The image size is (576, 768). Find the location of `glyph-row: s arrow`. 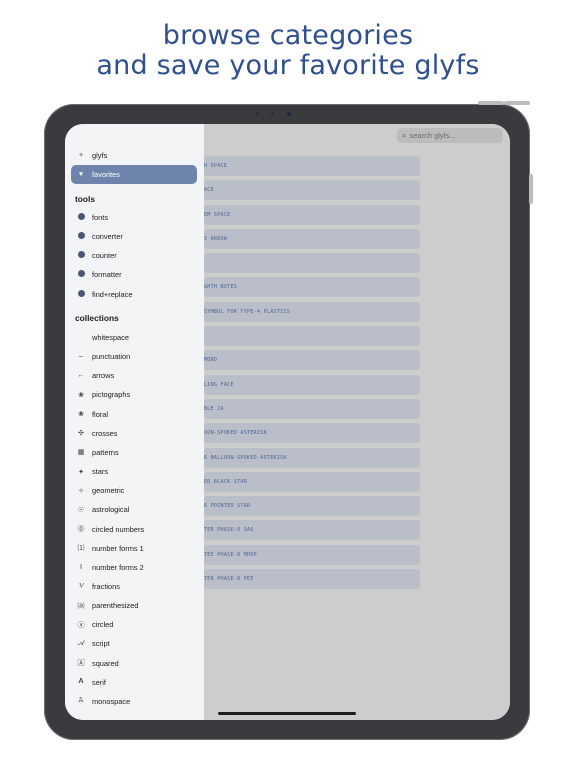

glyph-row: s arrow is located at coordinates (312, 238).